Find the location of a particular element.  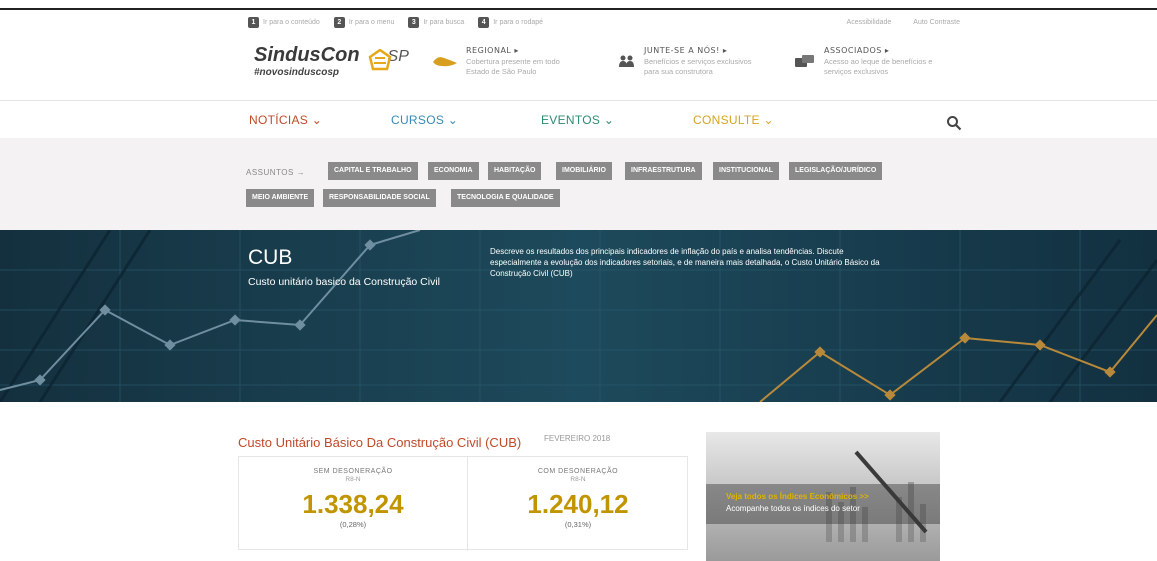

hero-title: CUB is located at coordinates (270, 257).